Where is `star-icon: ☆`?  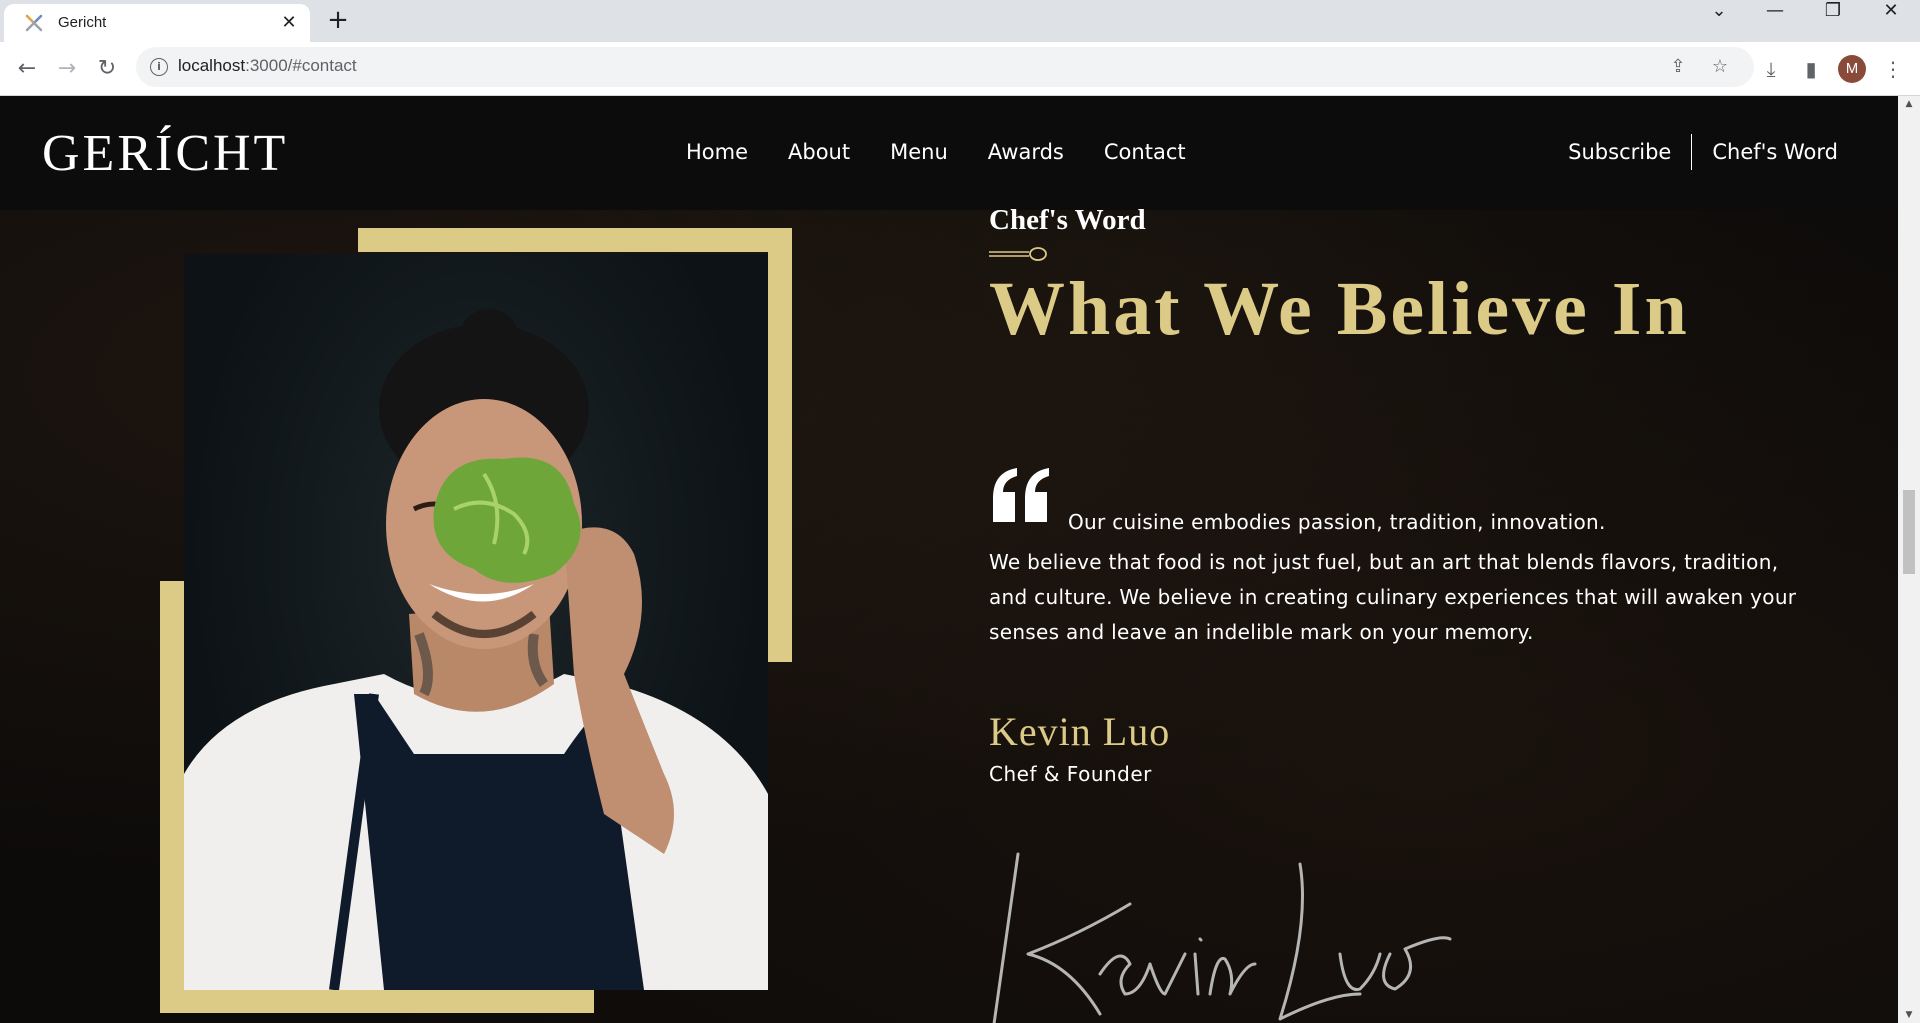
star-icon: ☆ is located at coordinates (1720, 67).